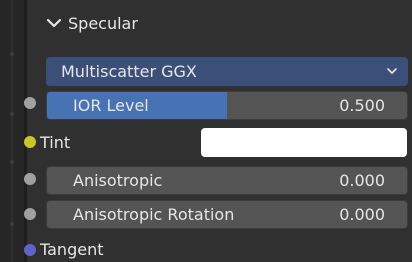 Image resolution: width=412 pixels, height=262 pixels. I want to click on tangent-label: Tangent, so click(72, 249).